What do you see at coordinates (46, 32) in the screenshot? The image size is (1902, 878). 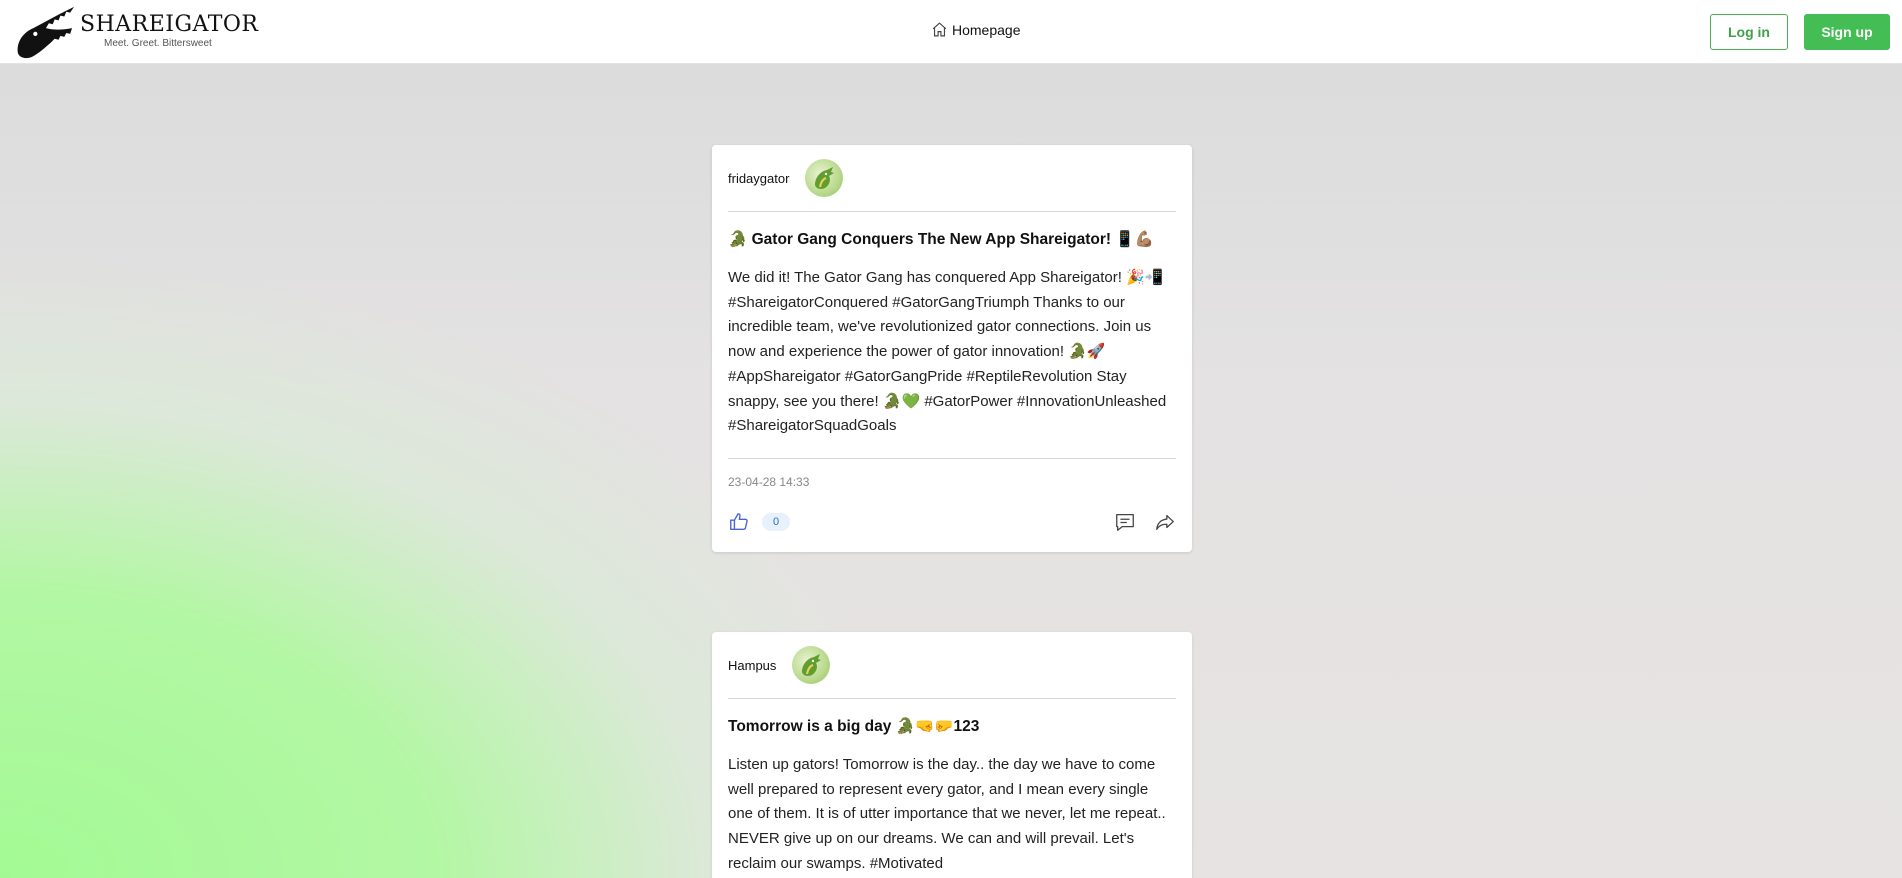 I see `alligator-logo-icon` at bounding box center [46, 32].